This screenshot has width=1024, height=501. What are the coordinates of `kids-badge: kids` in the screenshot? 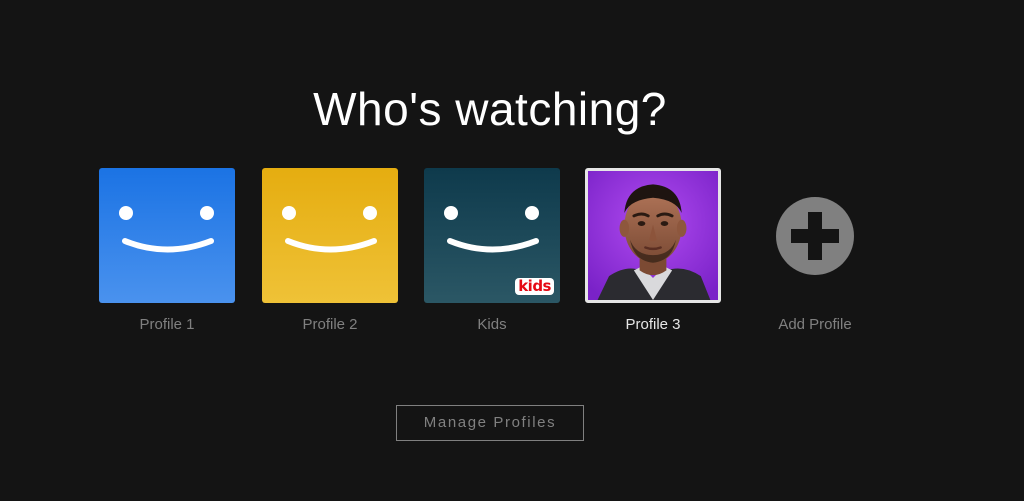 It's located at (534, 286).